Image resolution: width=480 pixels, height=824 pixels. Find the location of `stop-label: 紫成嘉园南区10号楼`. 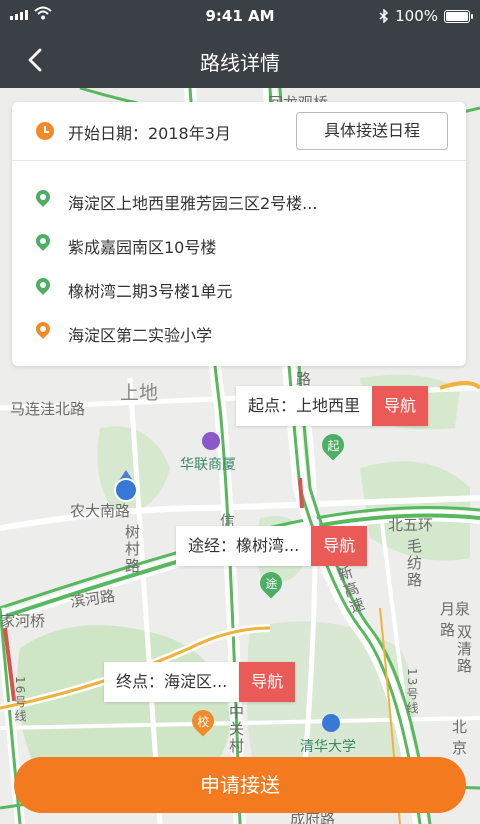

stop-label: 紫成嘉园南区10号楼 is located at coordinates (142, 247).